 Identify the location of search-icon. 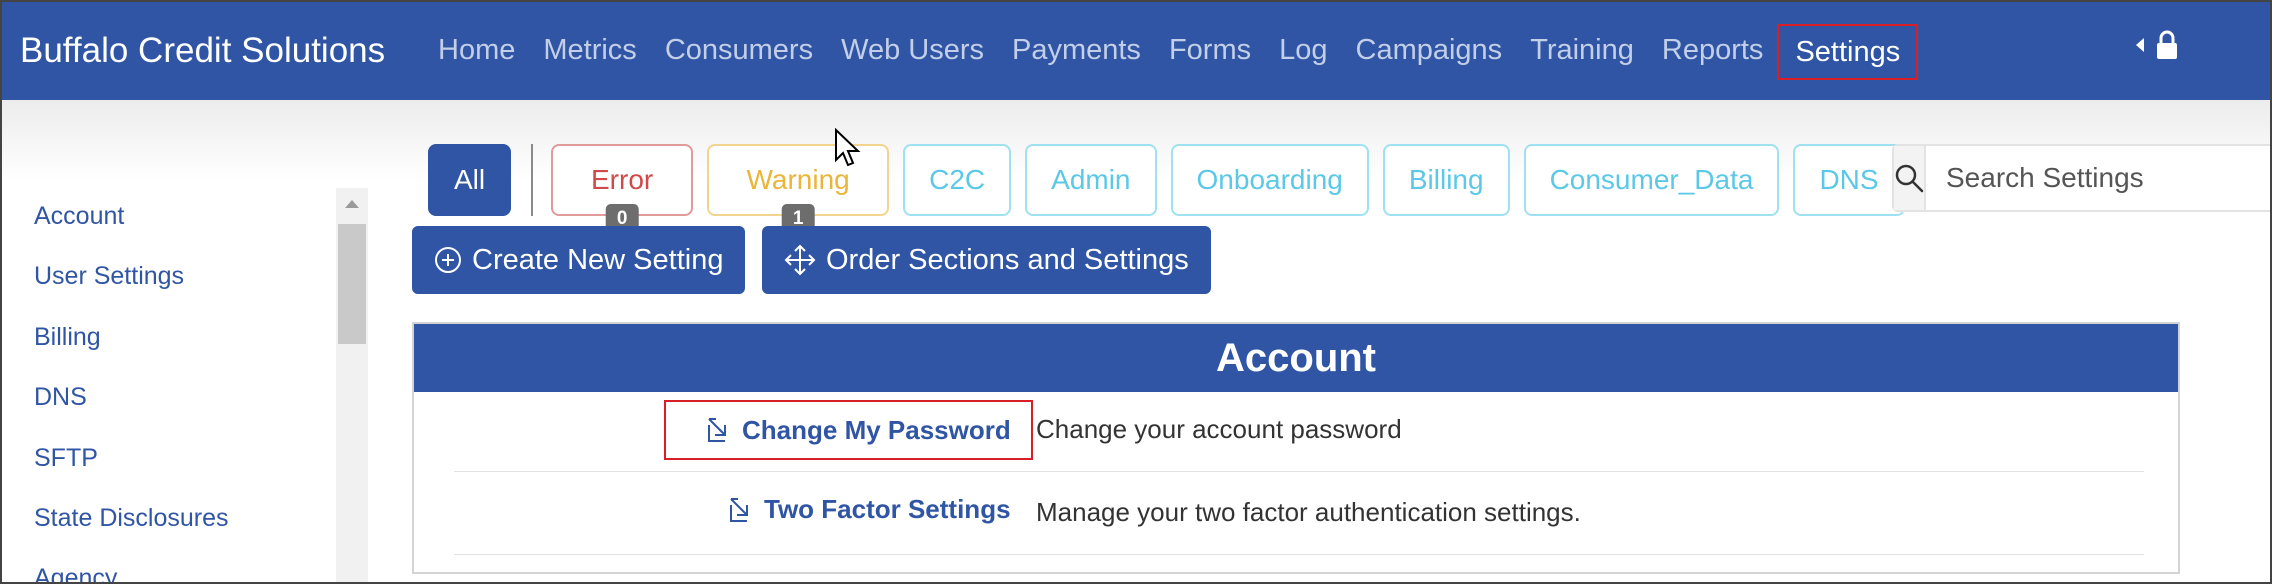
(1909, 178).